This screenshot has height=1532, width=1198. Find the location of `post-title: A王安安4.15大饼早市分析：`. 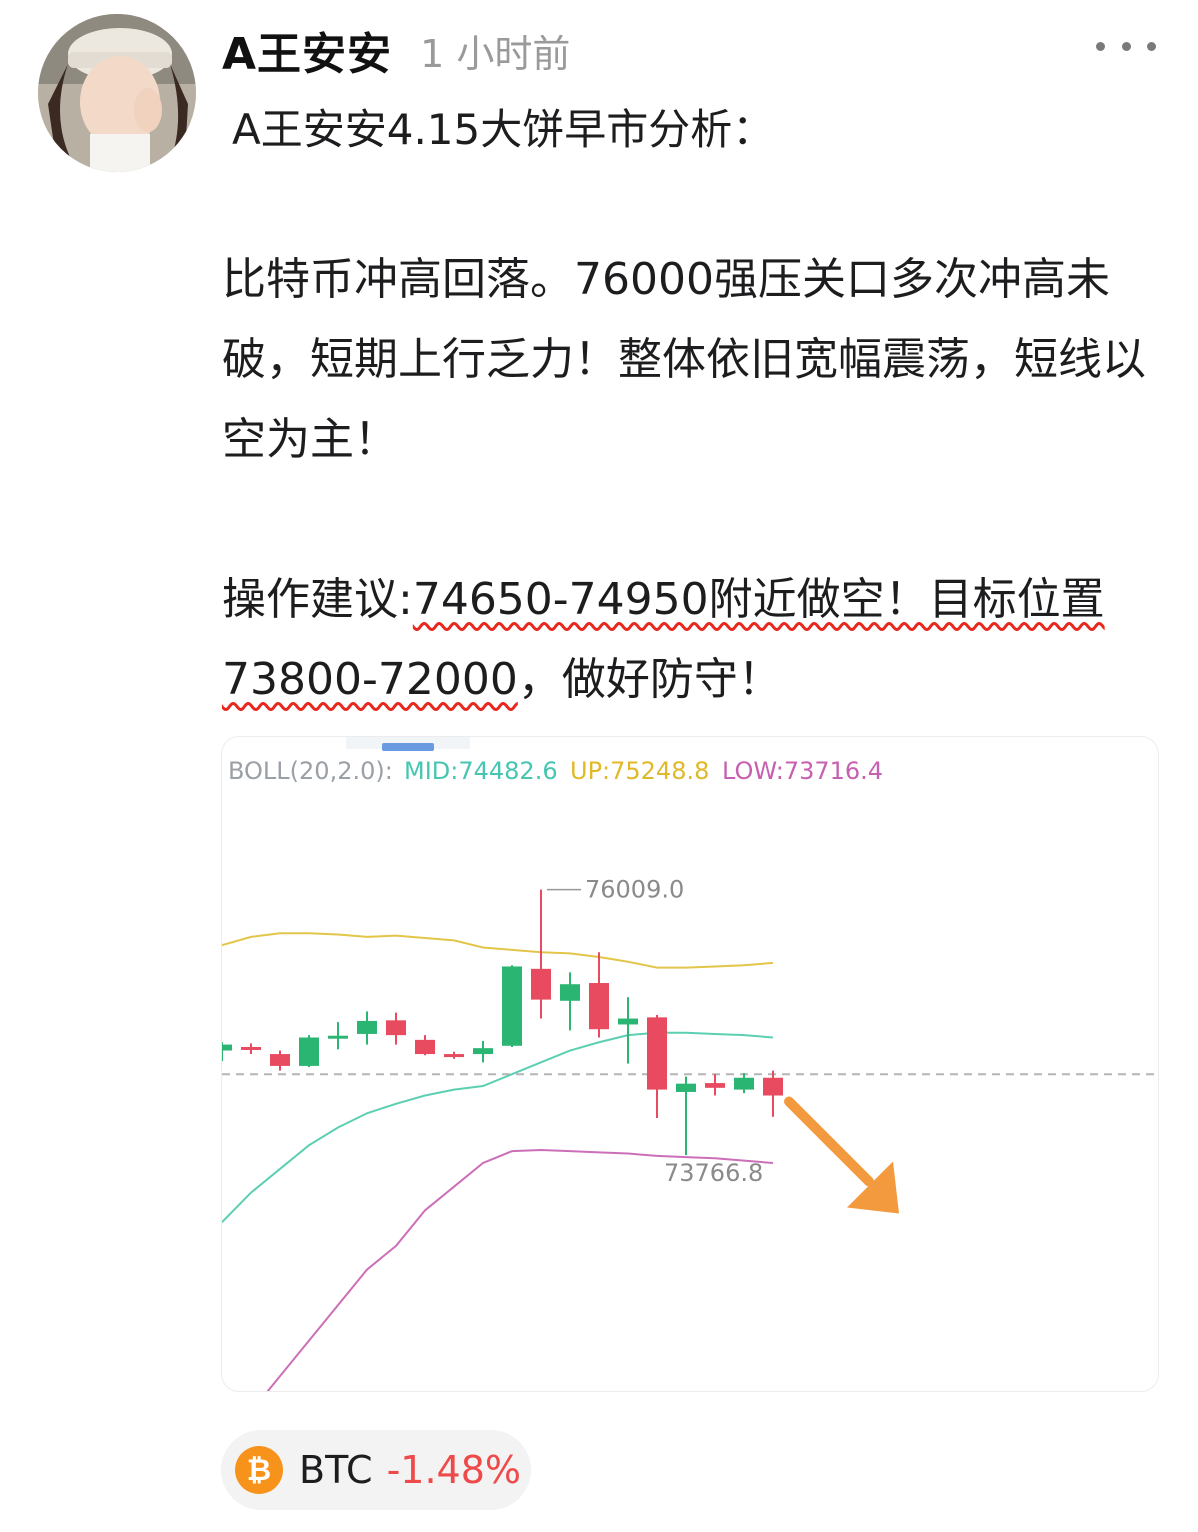

post-title: A王安安4.15大饼早市分析： is located at coordinates (503, 129).